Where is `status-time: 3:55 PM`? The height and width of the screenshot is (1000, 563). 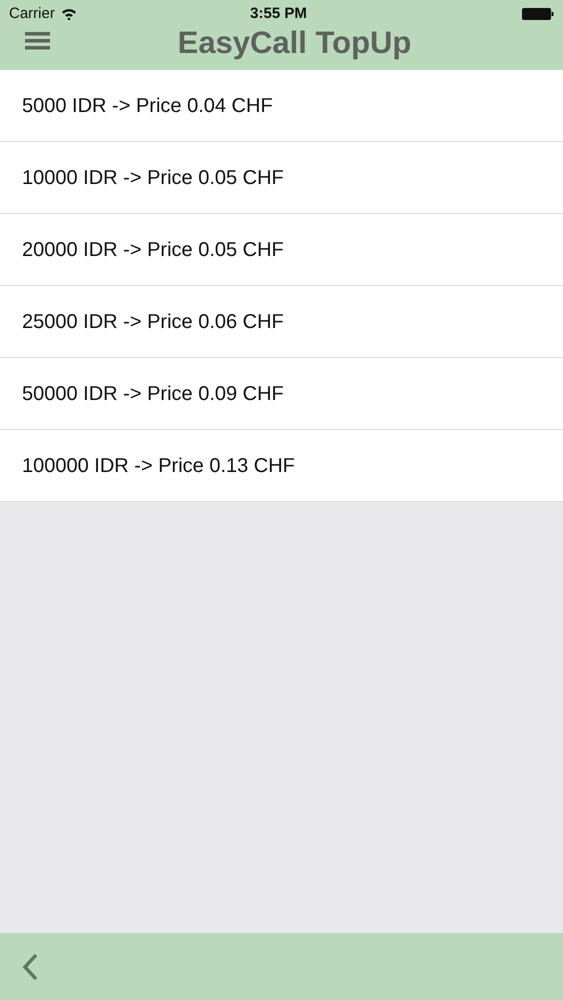
status-time: 3:55 PM is located at coordinates (278, 14).